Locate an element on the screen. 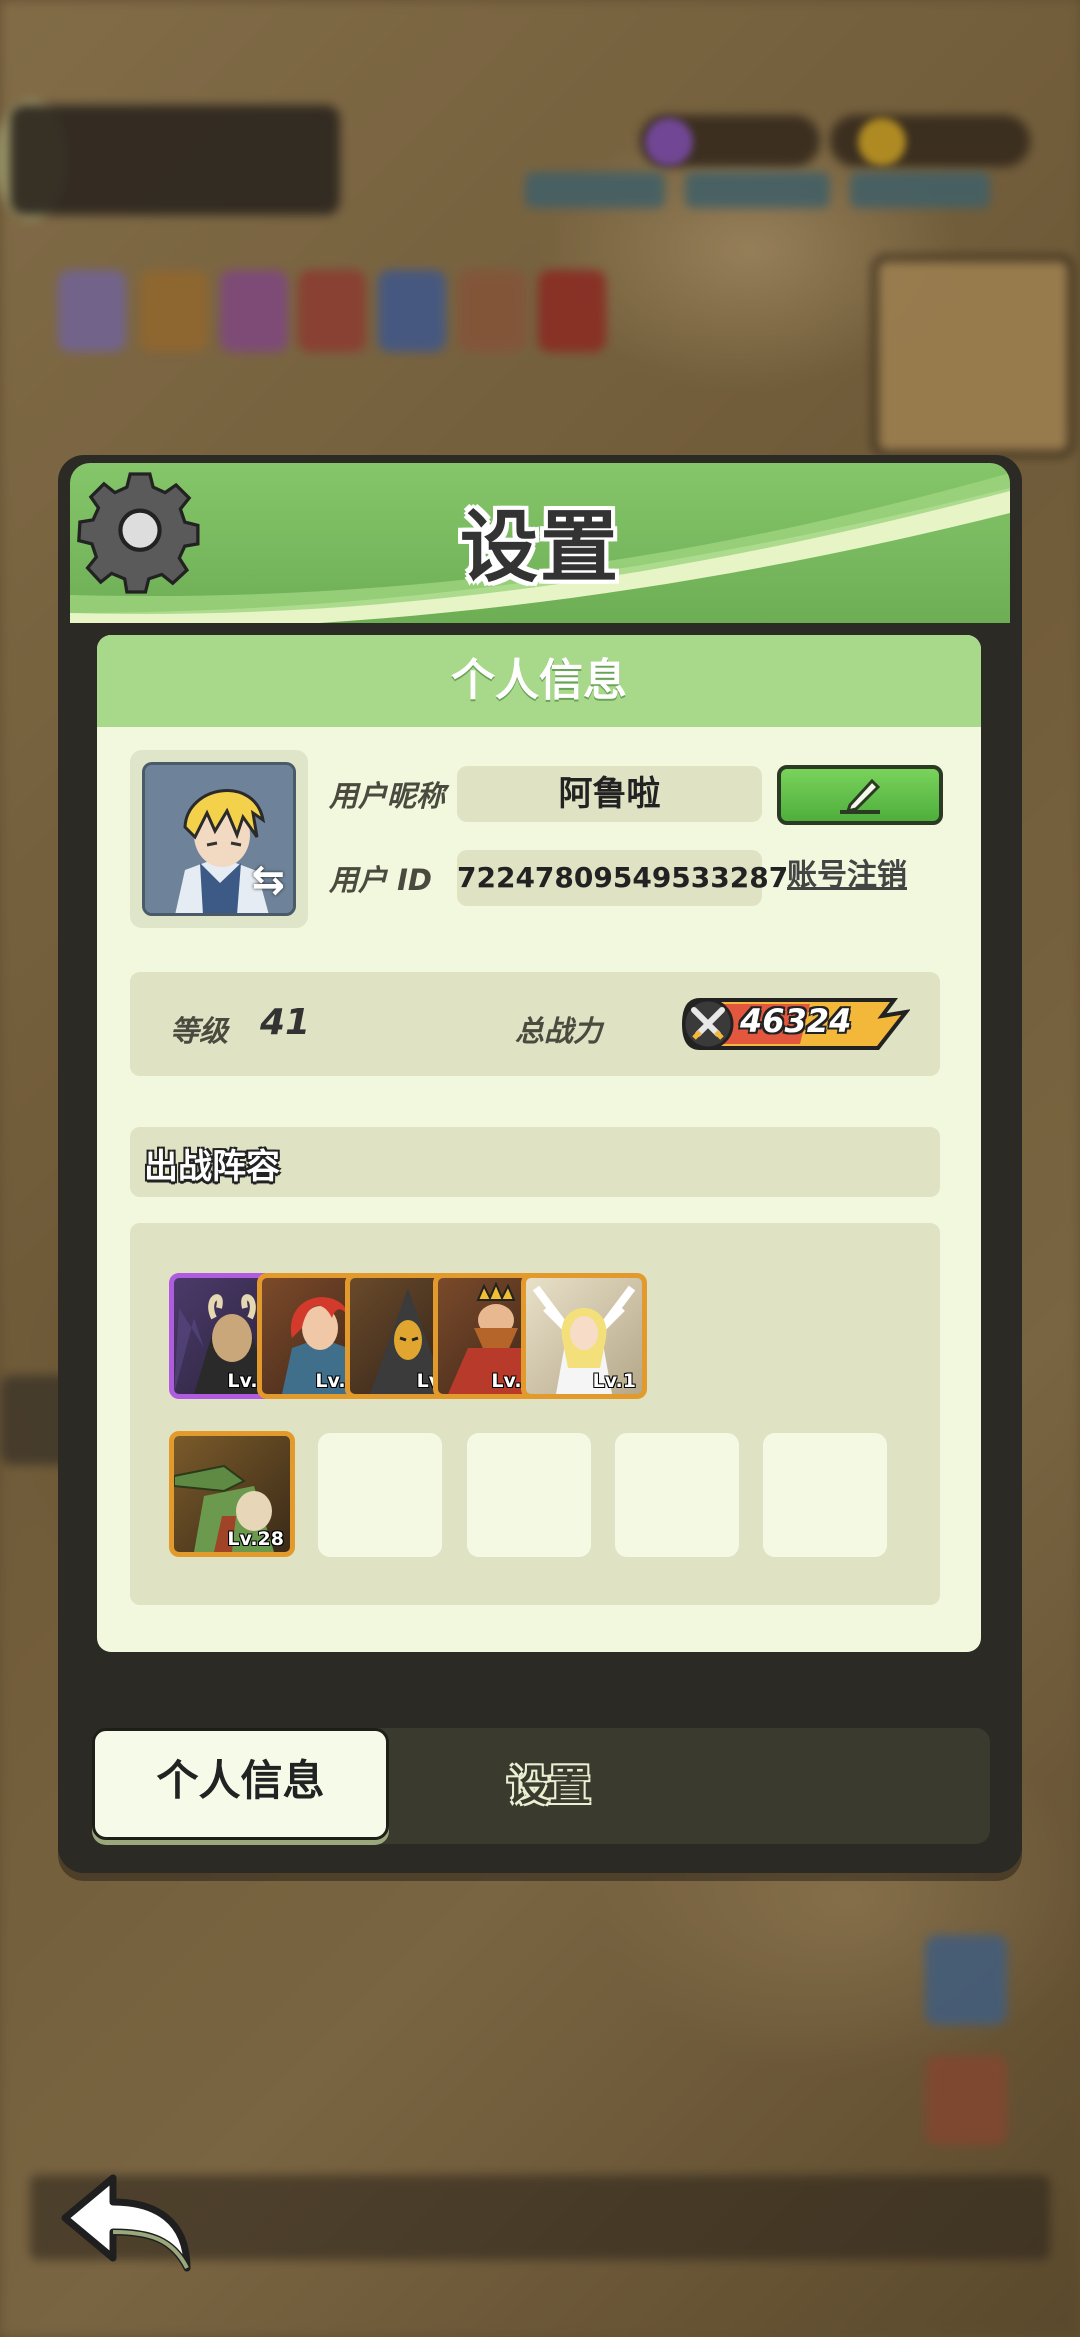 The width and height of the screenshot is (1080, 2337). avatar-frame: ⇆ is located at coordinates (219, 839).